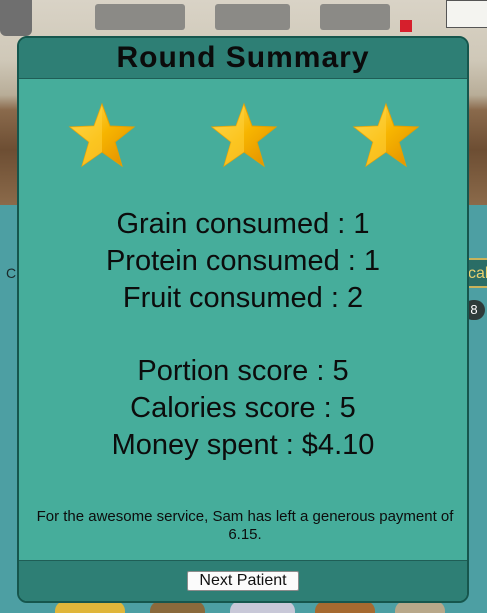  I want to click on money-spent: Money spent : $4.10, so click(243, 445).